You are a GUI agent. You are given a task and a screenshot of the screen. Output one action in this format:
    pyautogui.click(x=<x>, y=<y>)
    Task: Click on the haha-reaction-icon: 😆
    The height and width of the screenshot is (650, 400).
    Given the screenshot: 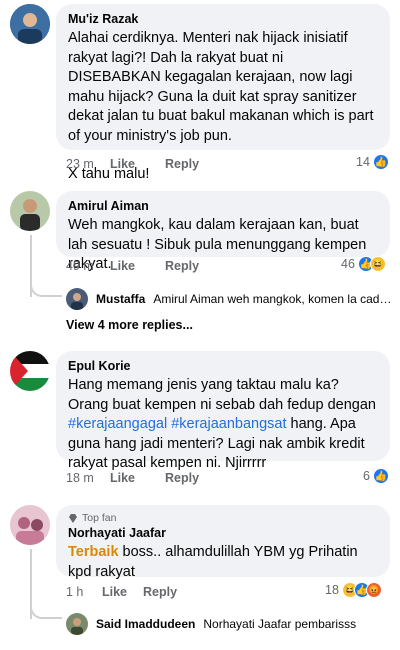 What is the action you would take?
    pyautogui.click(x=377, y=264)
    